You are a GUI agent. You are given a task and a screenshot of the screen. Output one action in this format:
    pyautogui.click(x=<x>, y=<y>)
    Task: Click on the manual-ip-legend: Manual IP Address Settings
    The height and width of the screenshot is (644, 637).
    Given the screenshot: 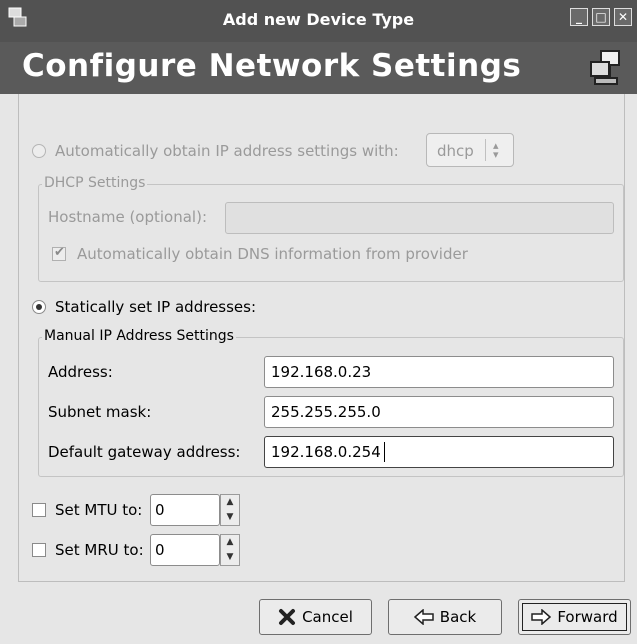 What is the action you would take?
    pyautogui.click(x=139, y=336)
    